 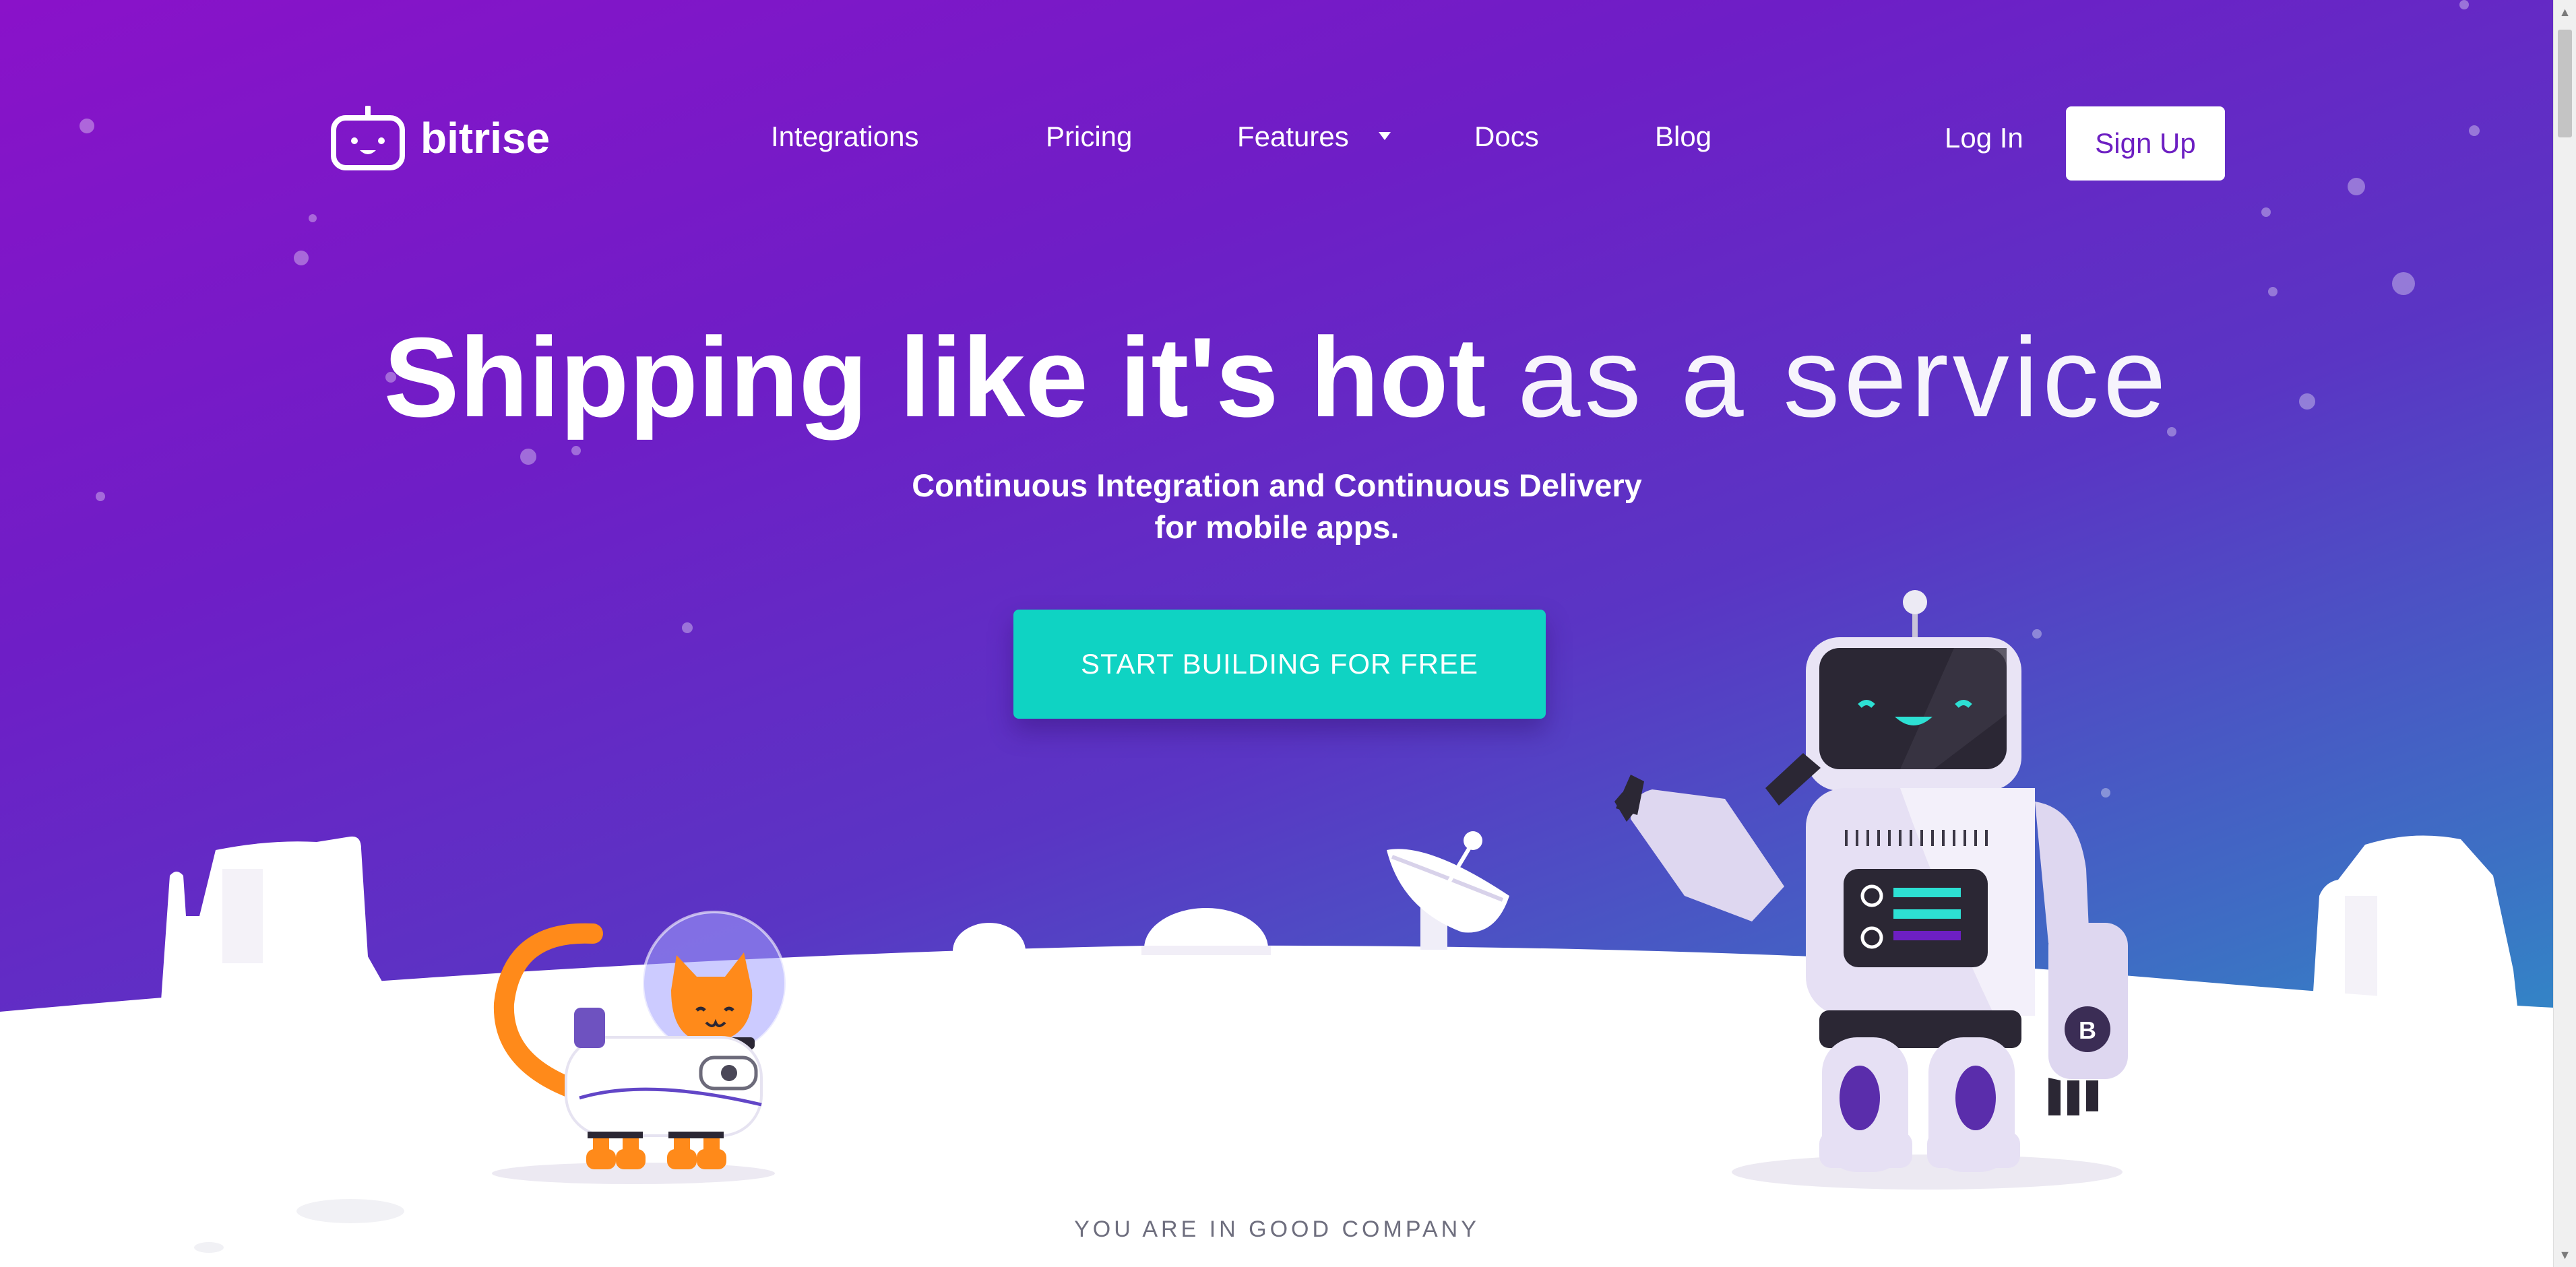 I want to click on robot-badge-letter: B, so click(x=2087, y=1030).